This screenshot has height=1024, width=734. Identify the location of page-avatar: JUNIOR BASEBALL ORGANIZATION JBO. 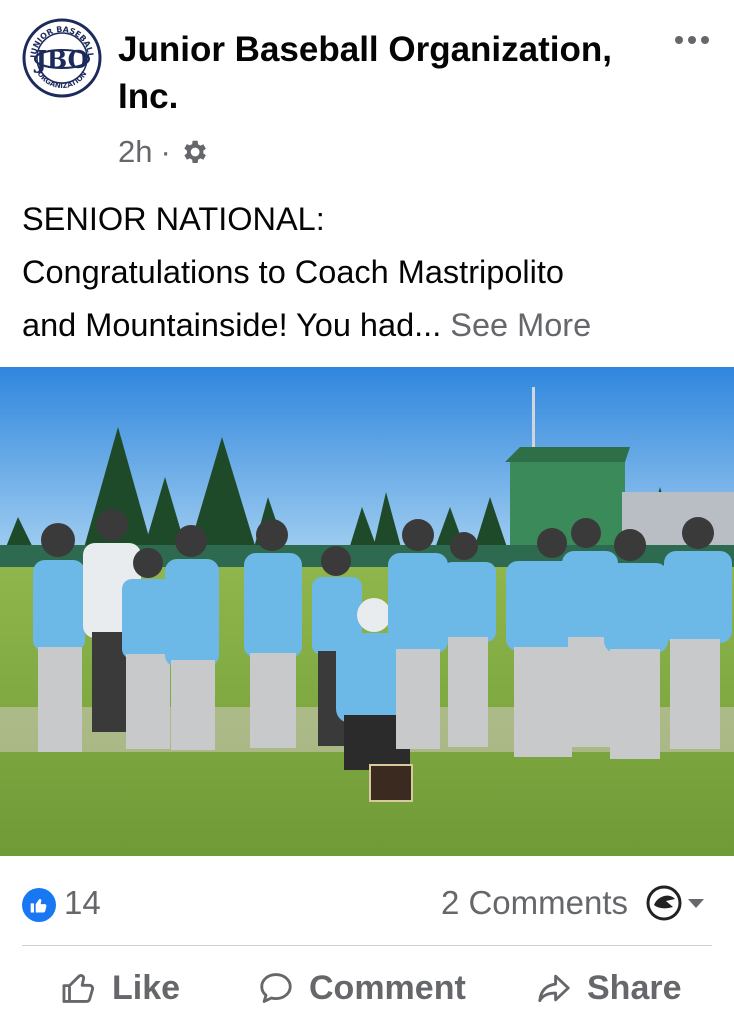
(62, 58).